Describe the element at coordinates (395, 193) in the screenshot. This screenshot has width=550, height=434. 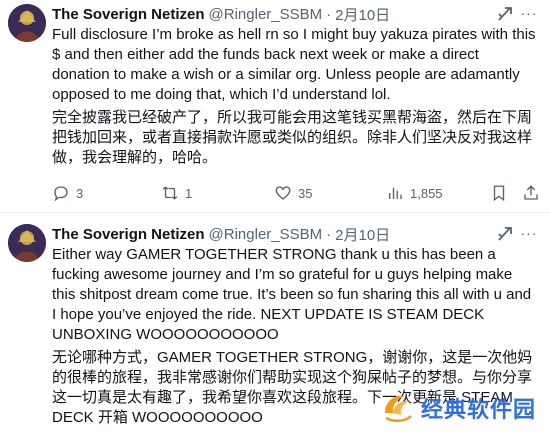
I see `views-icon` at that location.